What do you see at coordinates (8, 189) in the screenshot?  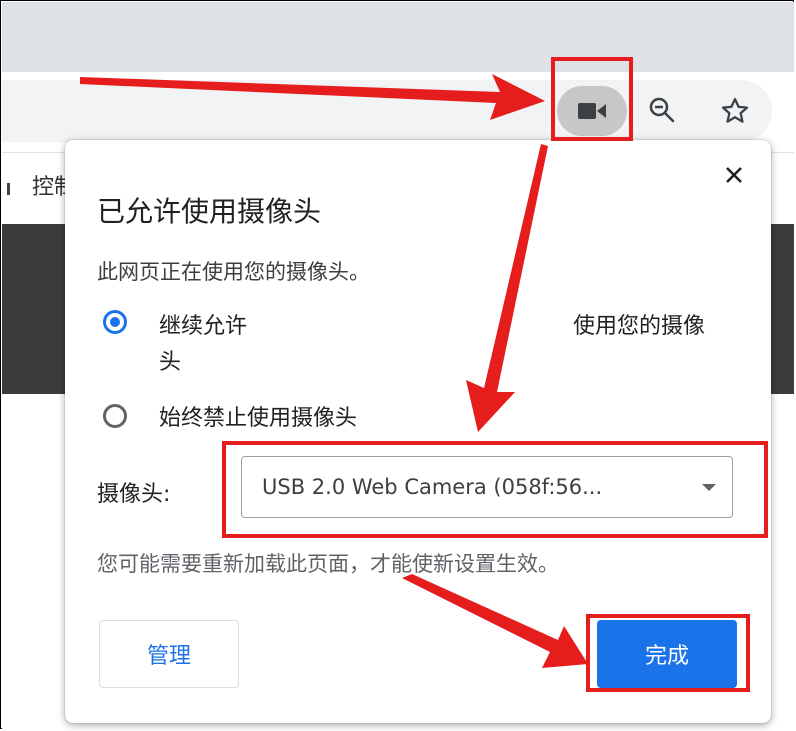 I see `bookmark-separator` at bounding box center [8, 189].